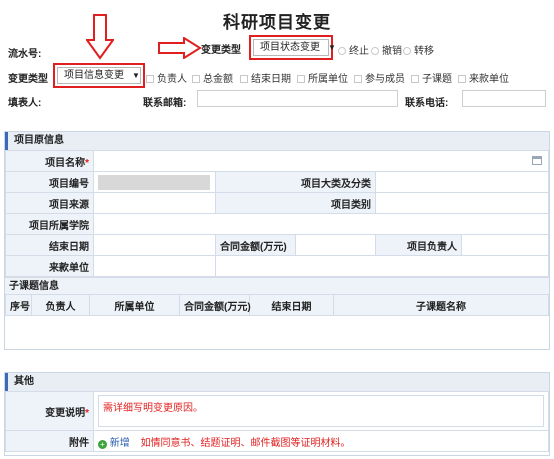 The width and height of the screenshot is (554, 459). I want to click on page-title: 科研项目变更, so click(277, 22).